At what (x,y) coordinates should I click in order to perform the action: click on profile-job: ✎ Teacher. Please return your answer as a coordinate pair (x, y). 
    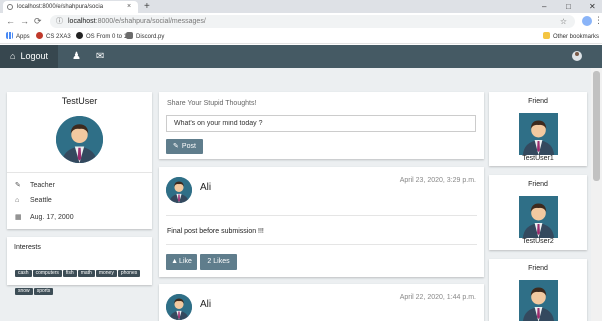
    Looking at the image, I should click on (35, 185).